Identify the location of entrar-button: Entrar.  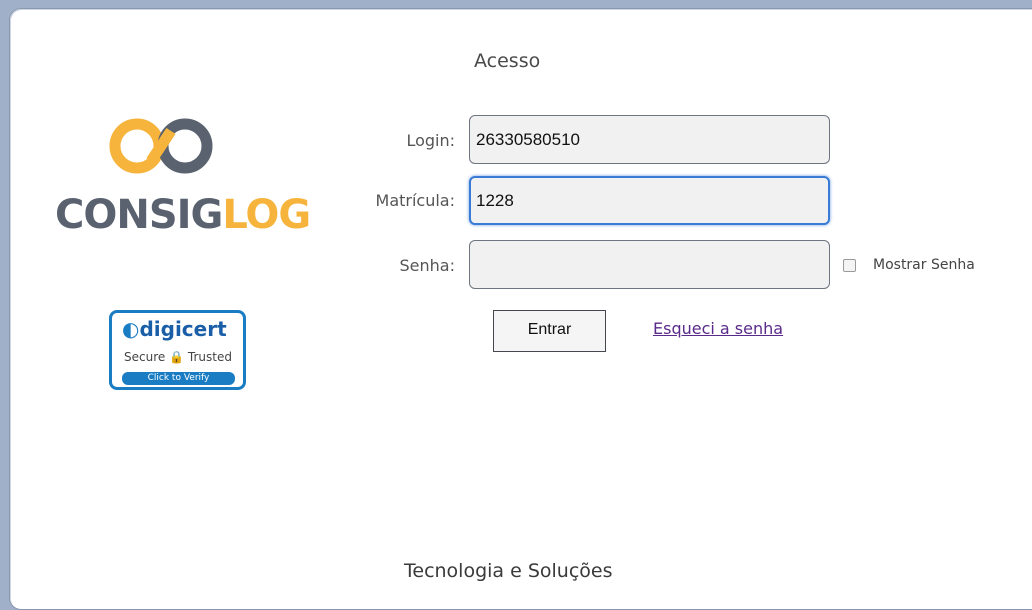
(549, 331).